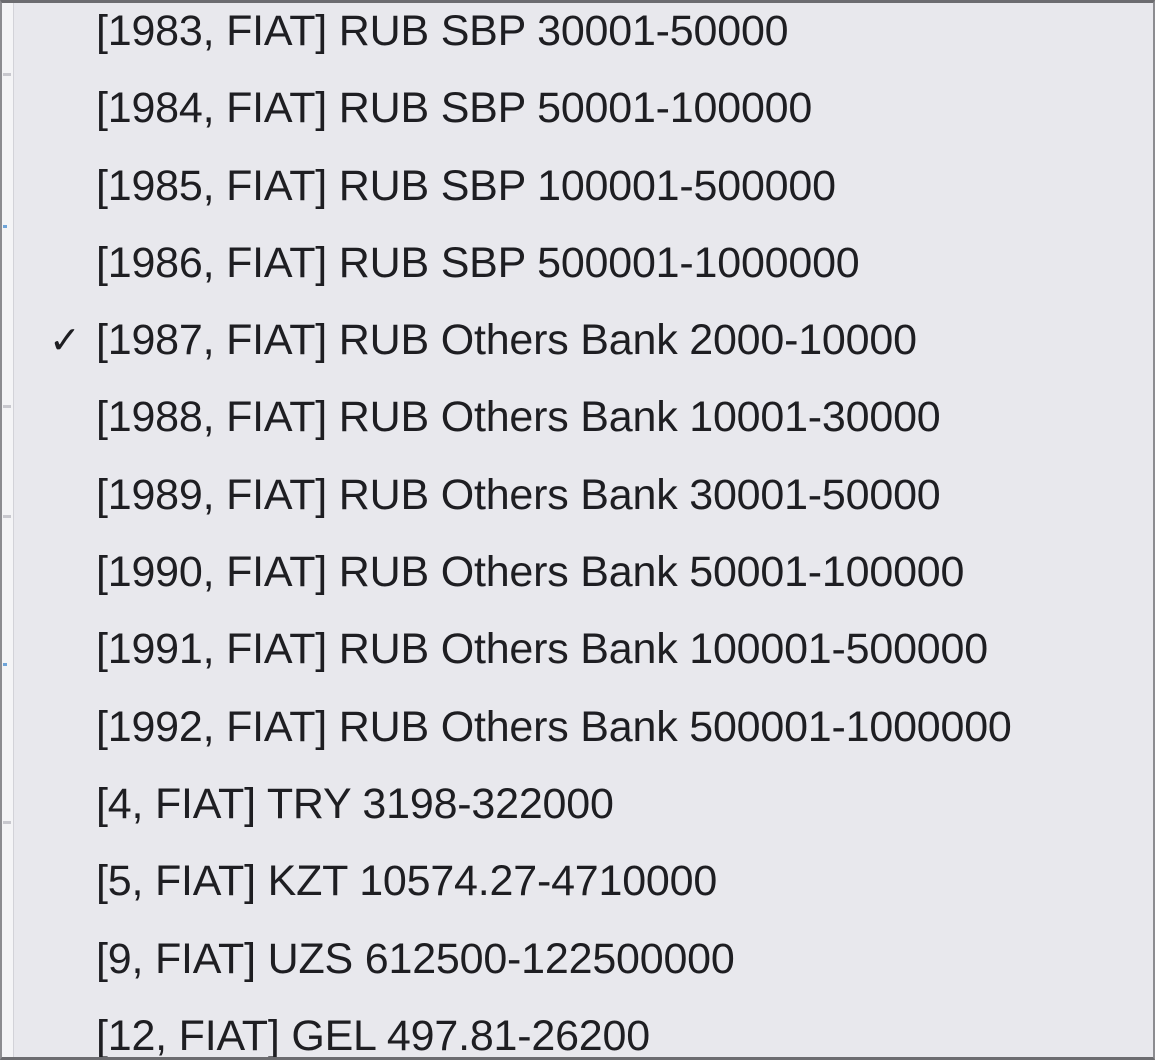  Describe the element at coordinates (415, 958) in the screenshot. I see `menu-option-label: [9, FIAT] UZS 612500-122500000` at that location.